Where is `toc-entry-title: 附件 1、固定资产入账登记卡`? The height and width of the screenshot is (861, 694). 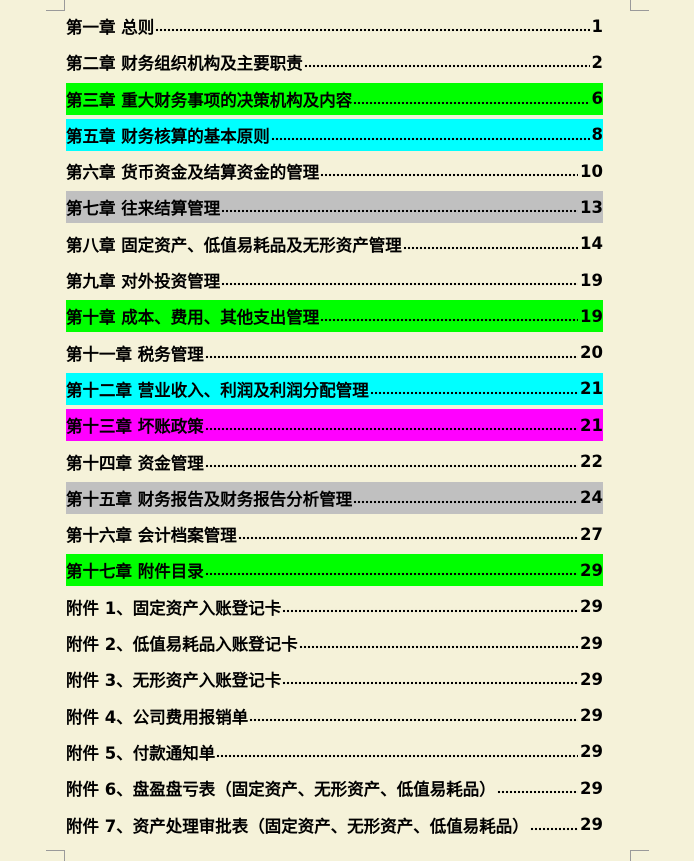 toc-entry-title: 附件 1、固定资产入账登记卡 is located at coordinates (174, 608).